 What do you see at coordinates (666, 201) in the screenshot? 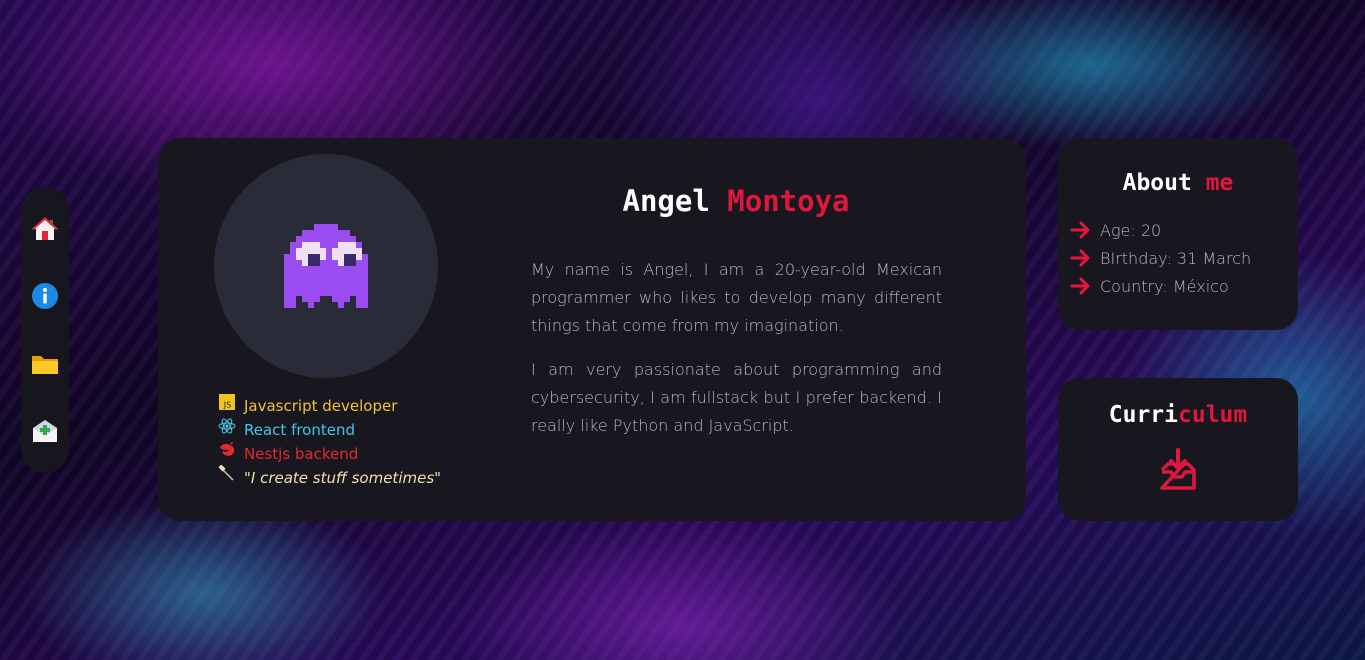
I see `first-name: Angel` at bounding box center [666, 201].